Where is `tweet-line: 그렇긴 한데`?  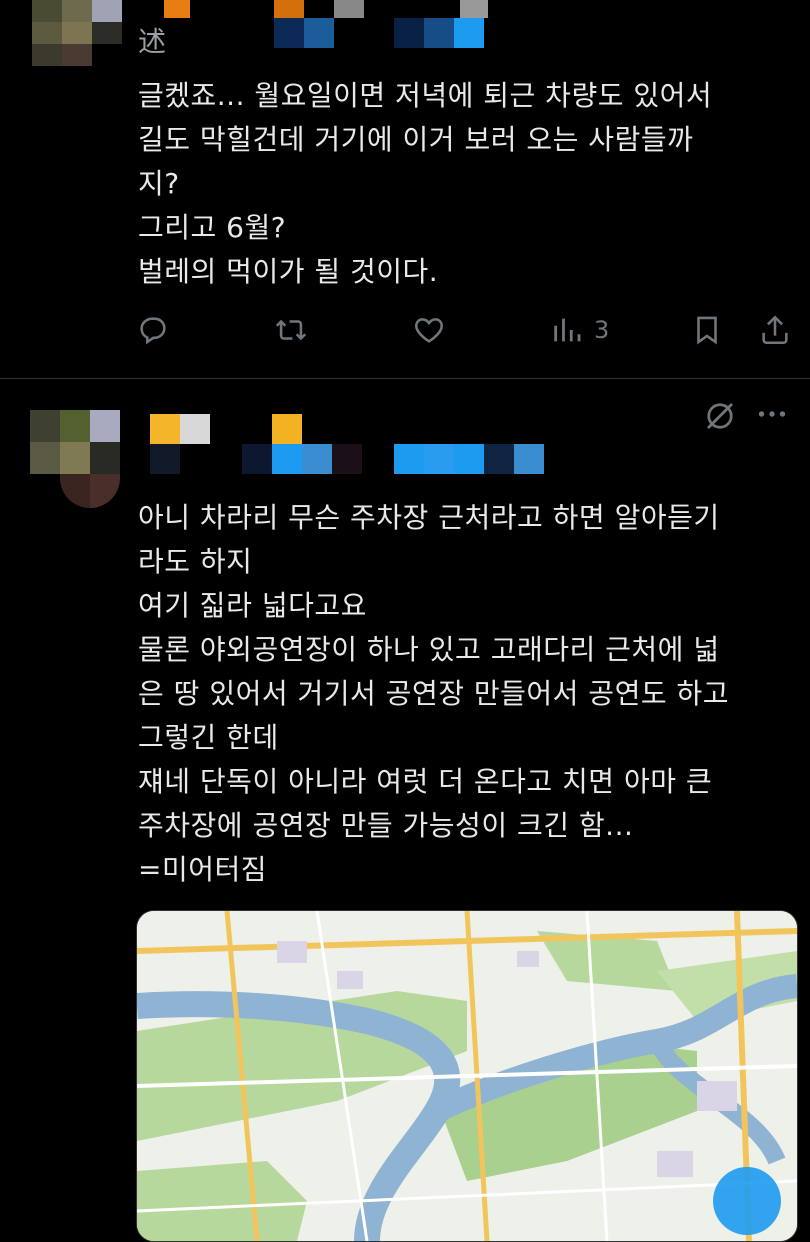
tweet-line: 그렇긴 한데 is located at coordinates (208, 737).